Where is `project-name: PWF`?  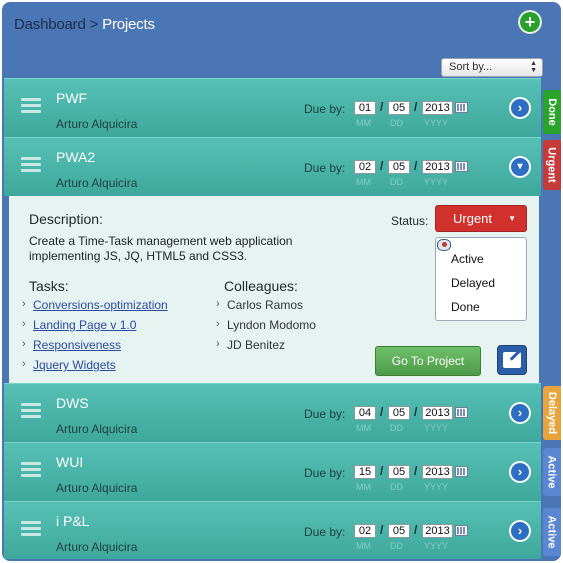
project-name: PWF is located at coordinates (71, 98).